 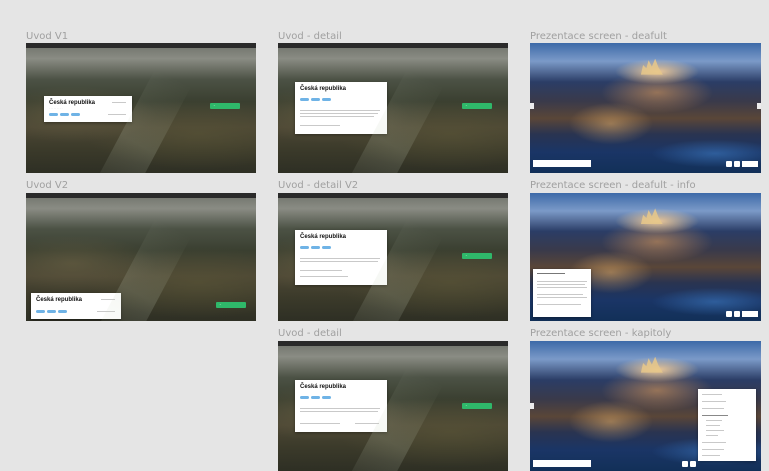 What do you see at coordinates (759, 106) in the screenshot?
I see `next-arrow-icon` at bounding box center [759, 106].